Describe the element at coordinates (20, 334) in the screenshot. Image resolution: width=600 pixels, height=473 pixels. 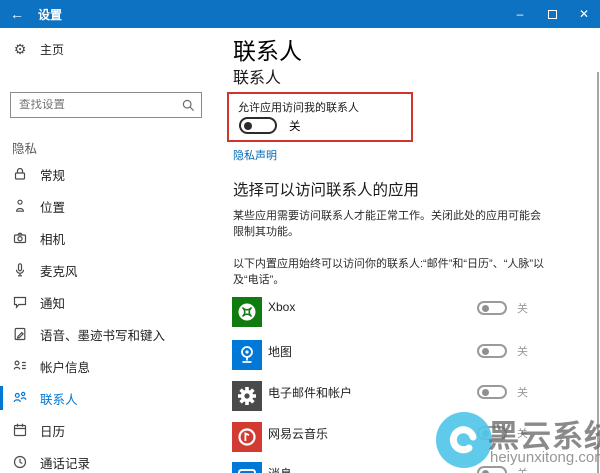
I see `ink-pen-icon` at that location.